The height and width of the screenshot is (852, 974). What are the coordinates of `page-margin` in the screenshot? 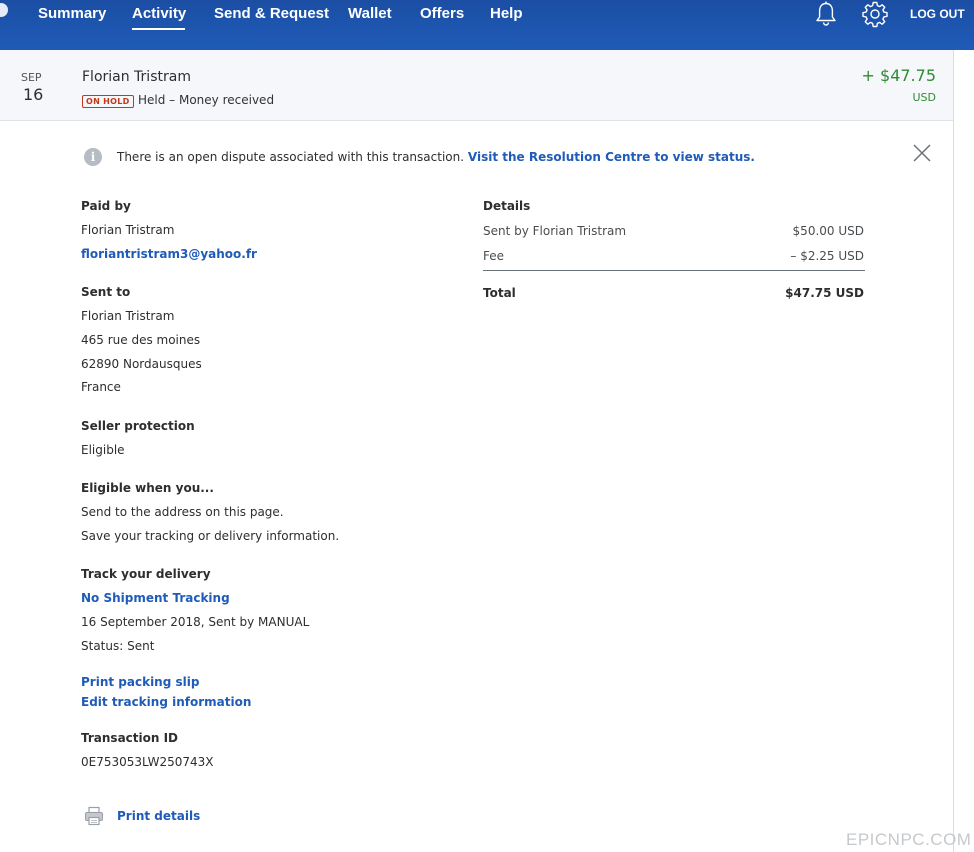 It's located at (964, 451).